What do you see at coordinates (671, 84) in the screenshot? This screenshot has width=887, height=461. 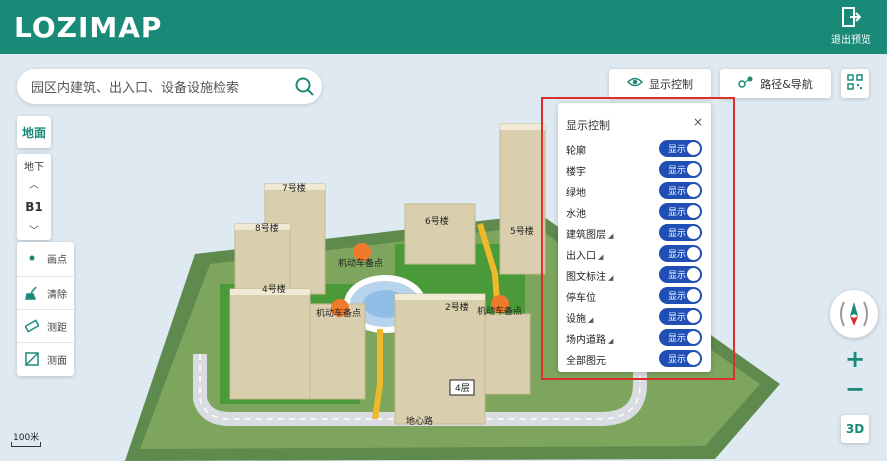 I see `display-control-label: 显示控制` at bounding box center [671, 84].